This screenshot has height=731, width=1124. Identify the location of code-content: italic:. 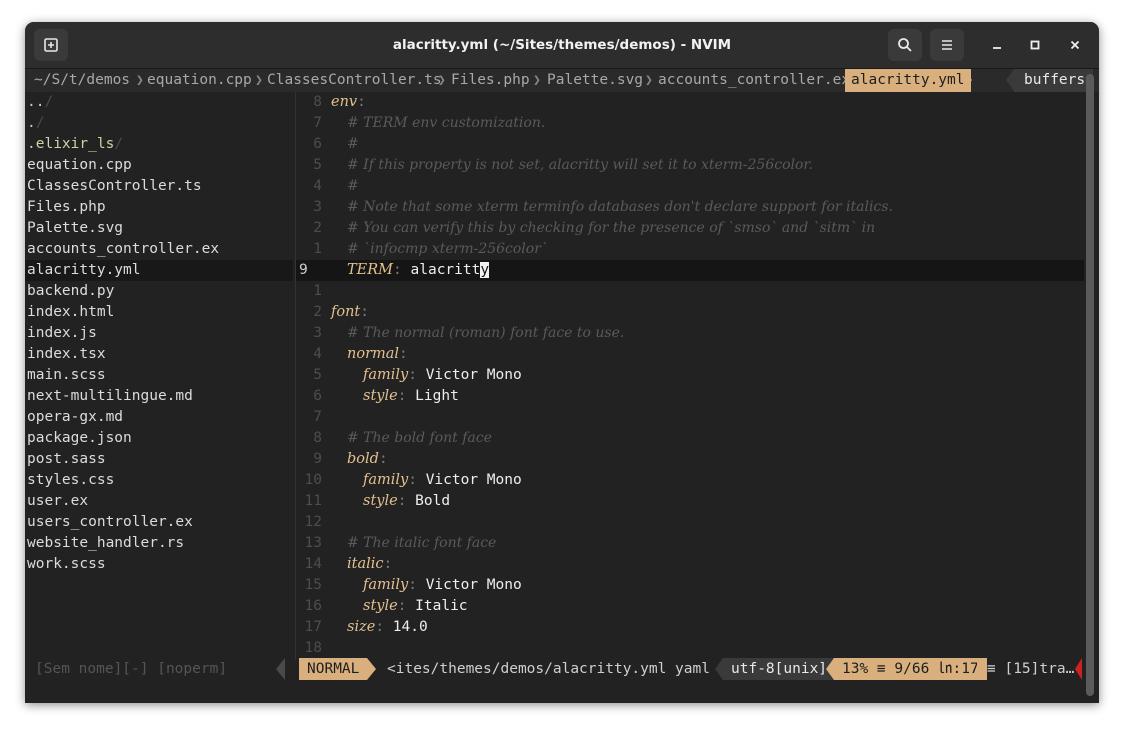
(369, 564).